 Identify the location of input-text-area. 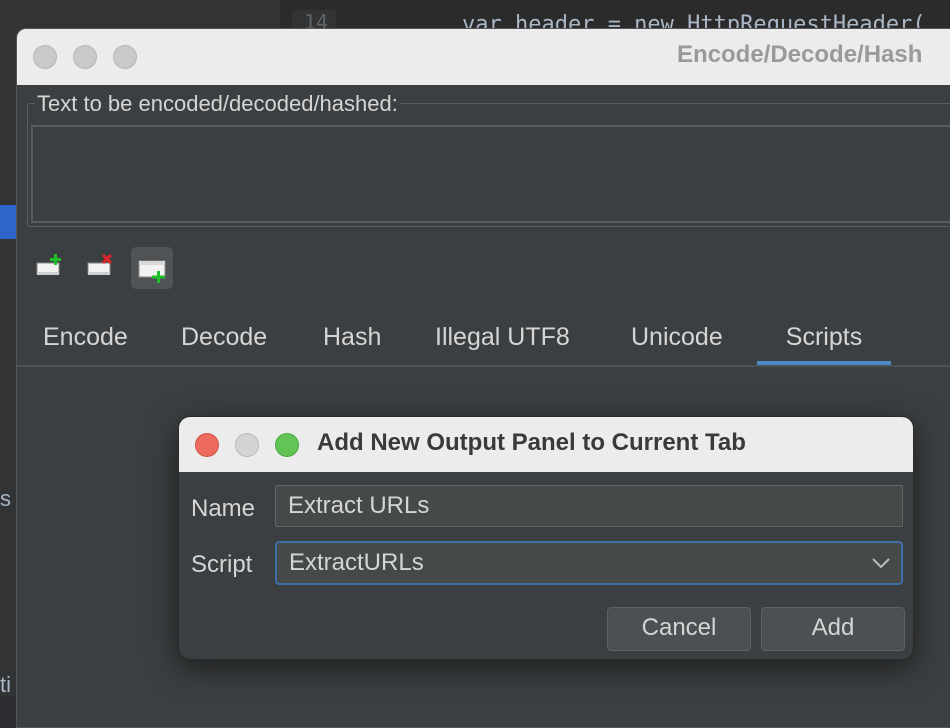
(490, 174).